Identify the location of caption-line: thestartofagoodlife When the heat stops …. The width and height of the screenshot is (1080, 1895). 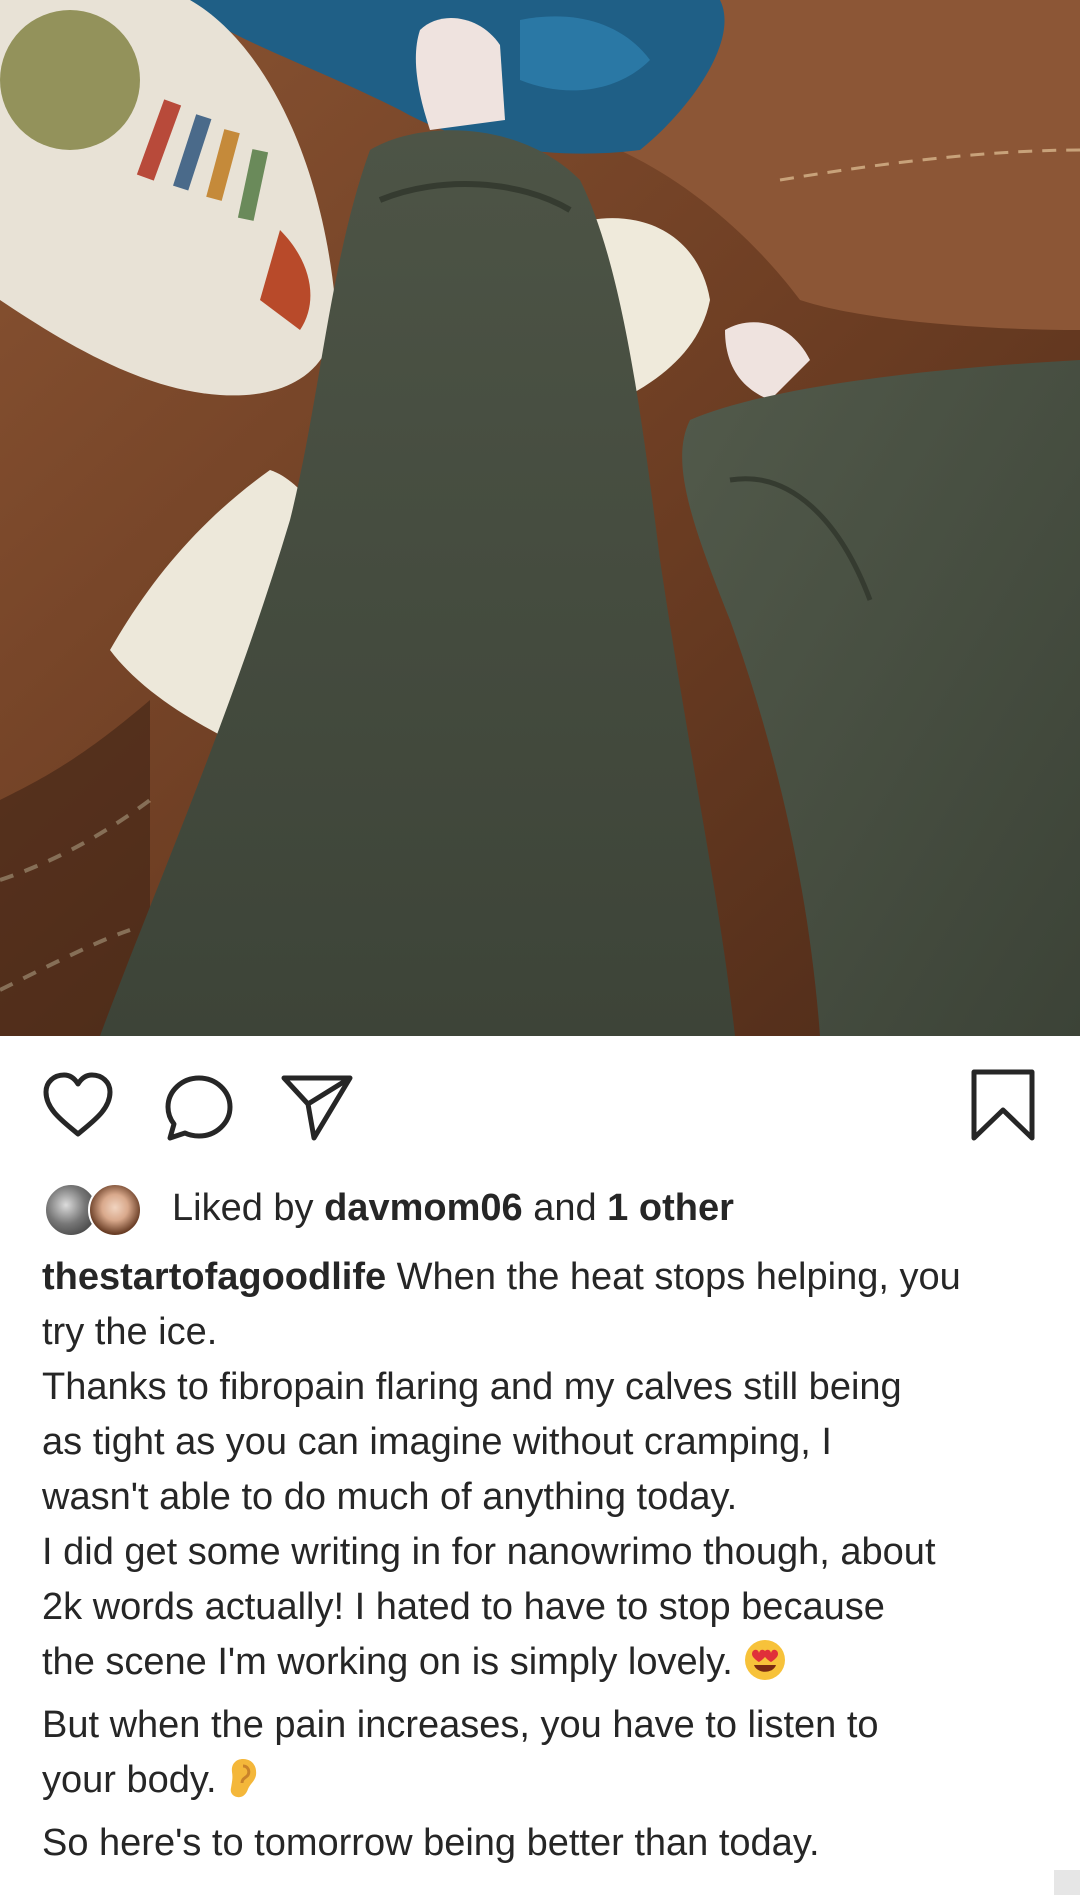
(542, 1277).